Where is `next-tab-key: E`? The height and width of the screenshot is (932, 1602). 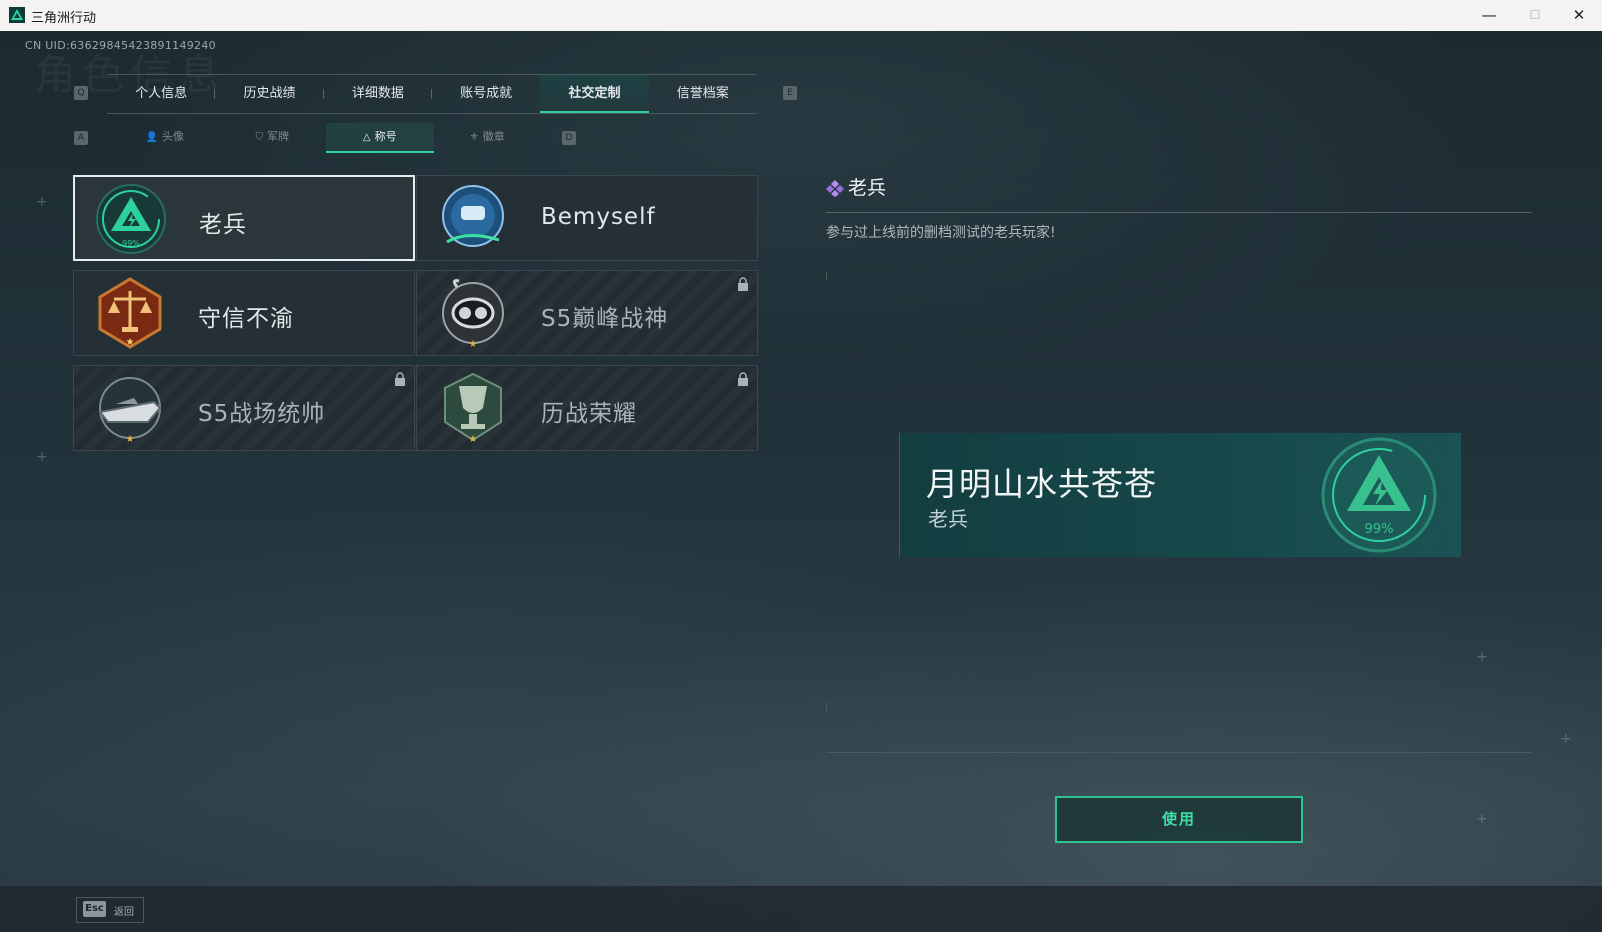 next-tab-key: E is located at coordinates (790, 93).